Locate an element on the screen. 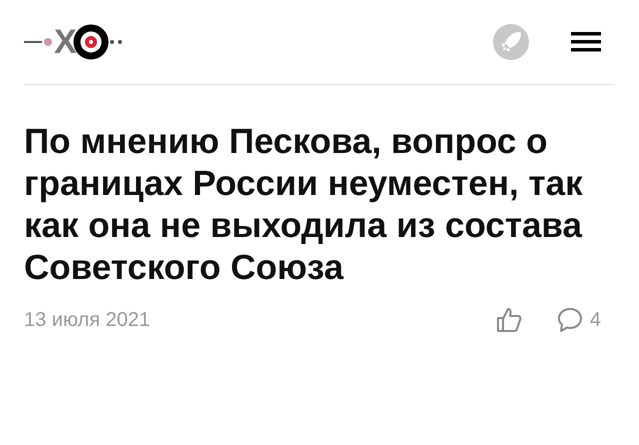 The image size is (639, 445). comment-icon is located at coordinates (570, 320).